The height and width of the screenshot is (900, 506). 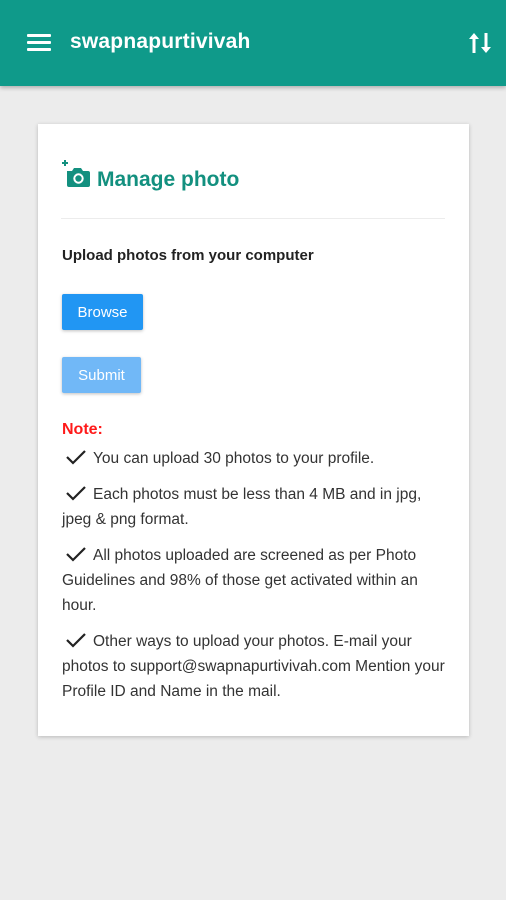 I want to click on hamburger-menu-icon, so click(x=39, y=43).